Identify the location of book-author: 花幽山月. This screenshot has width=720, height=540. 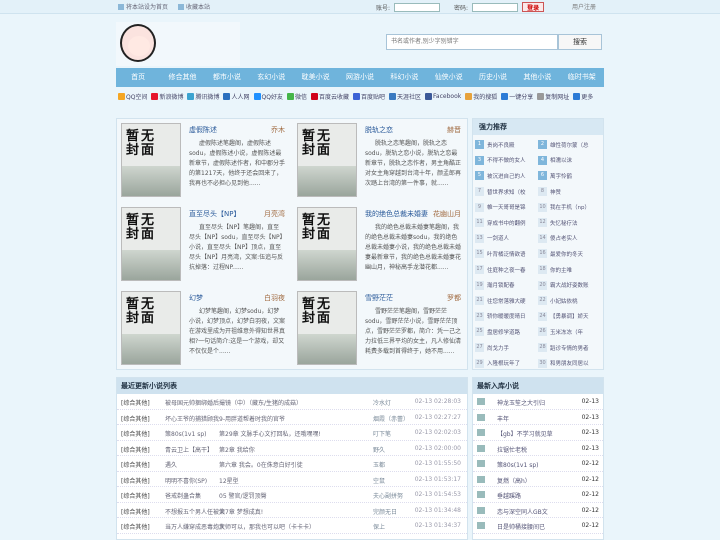
(447, 214).